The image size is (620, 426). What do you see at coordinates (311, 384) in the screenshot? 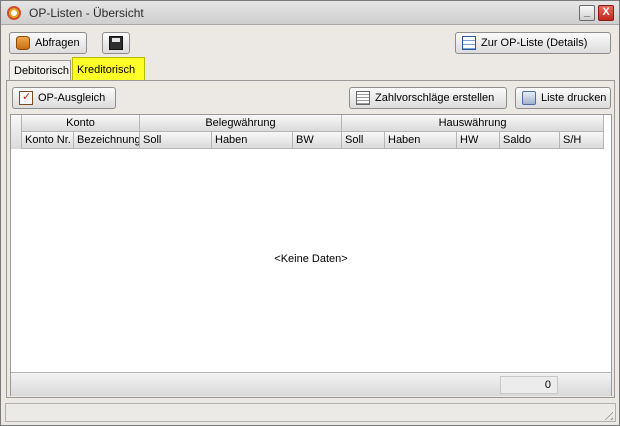
I see `grid-footer: 0` at bounding box center [311, 384].